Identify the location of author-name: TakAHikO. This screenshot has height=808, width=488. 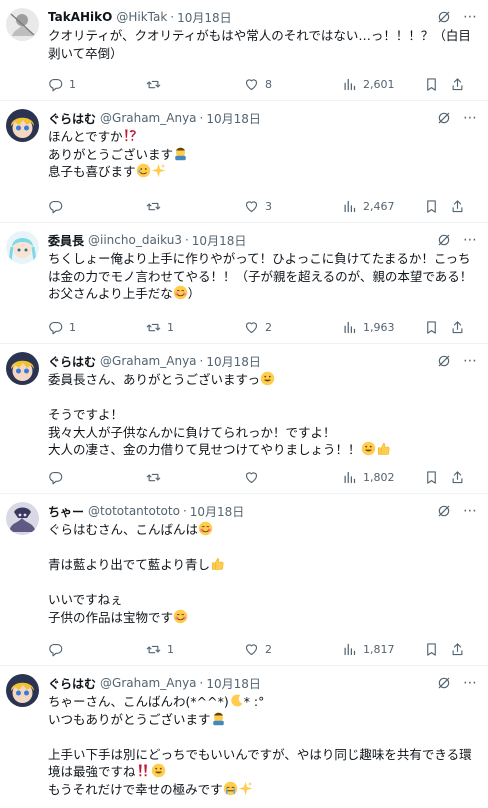
(80, 17).